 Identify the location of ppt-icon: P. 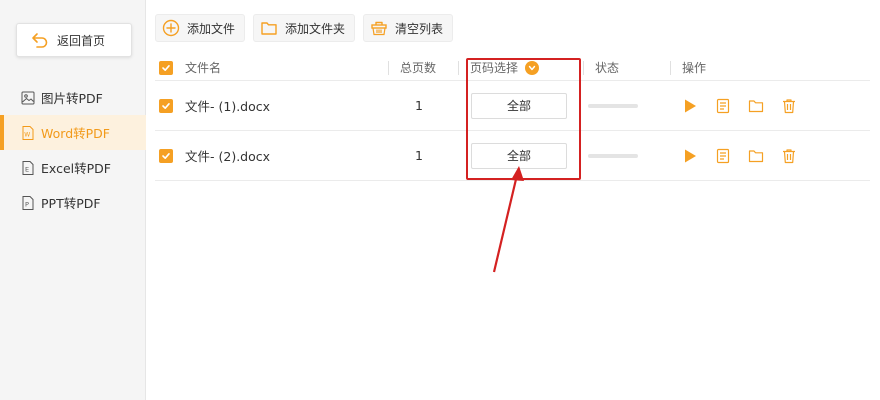
(28, 202).